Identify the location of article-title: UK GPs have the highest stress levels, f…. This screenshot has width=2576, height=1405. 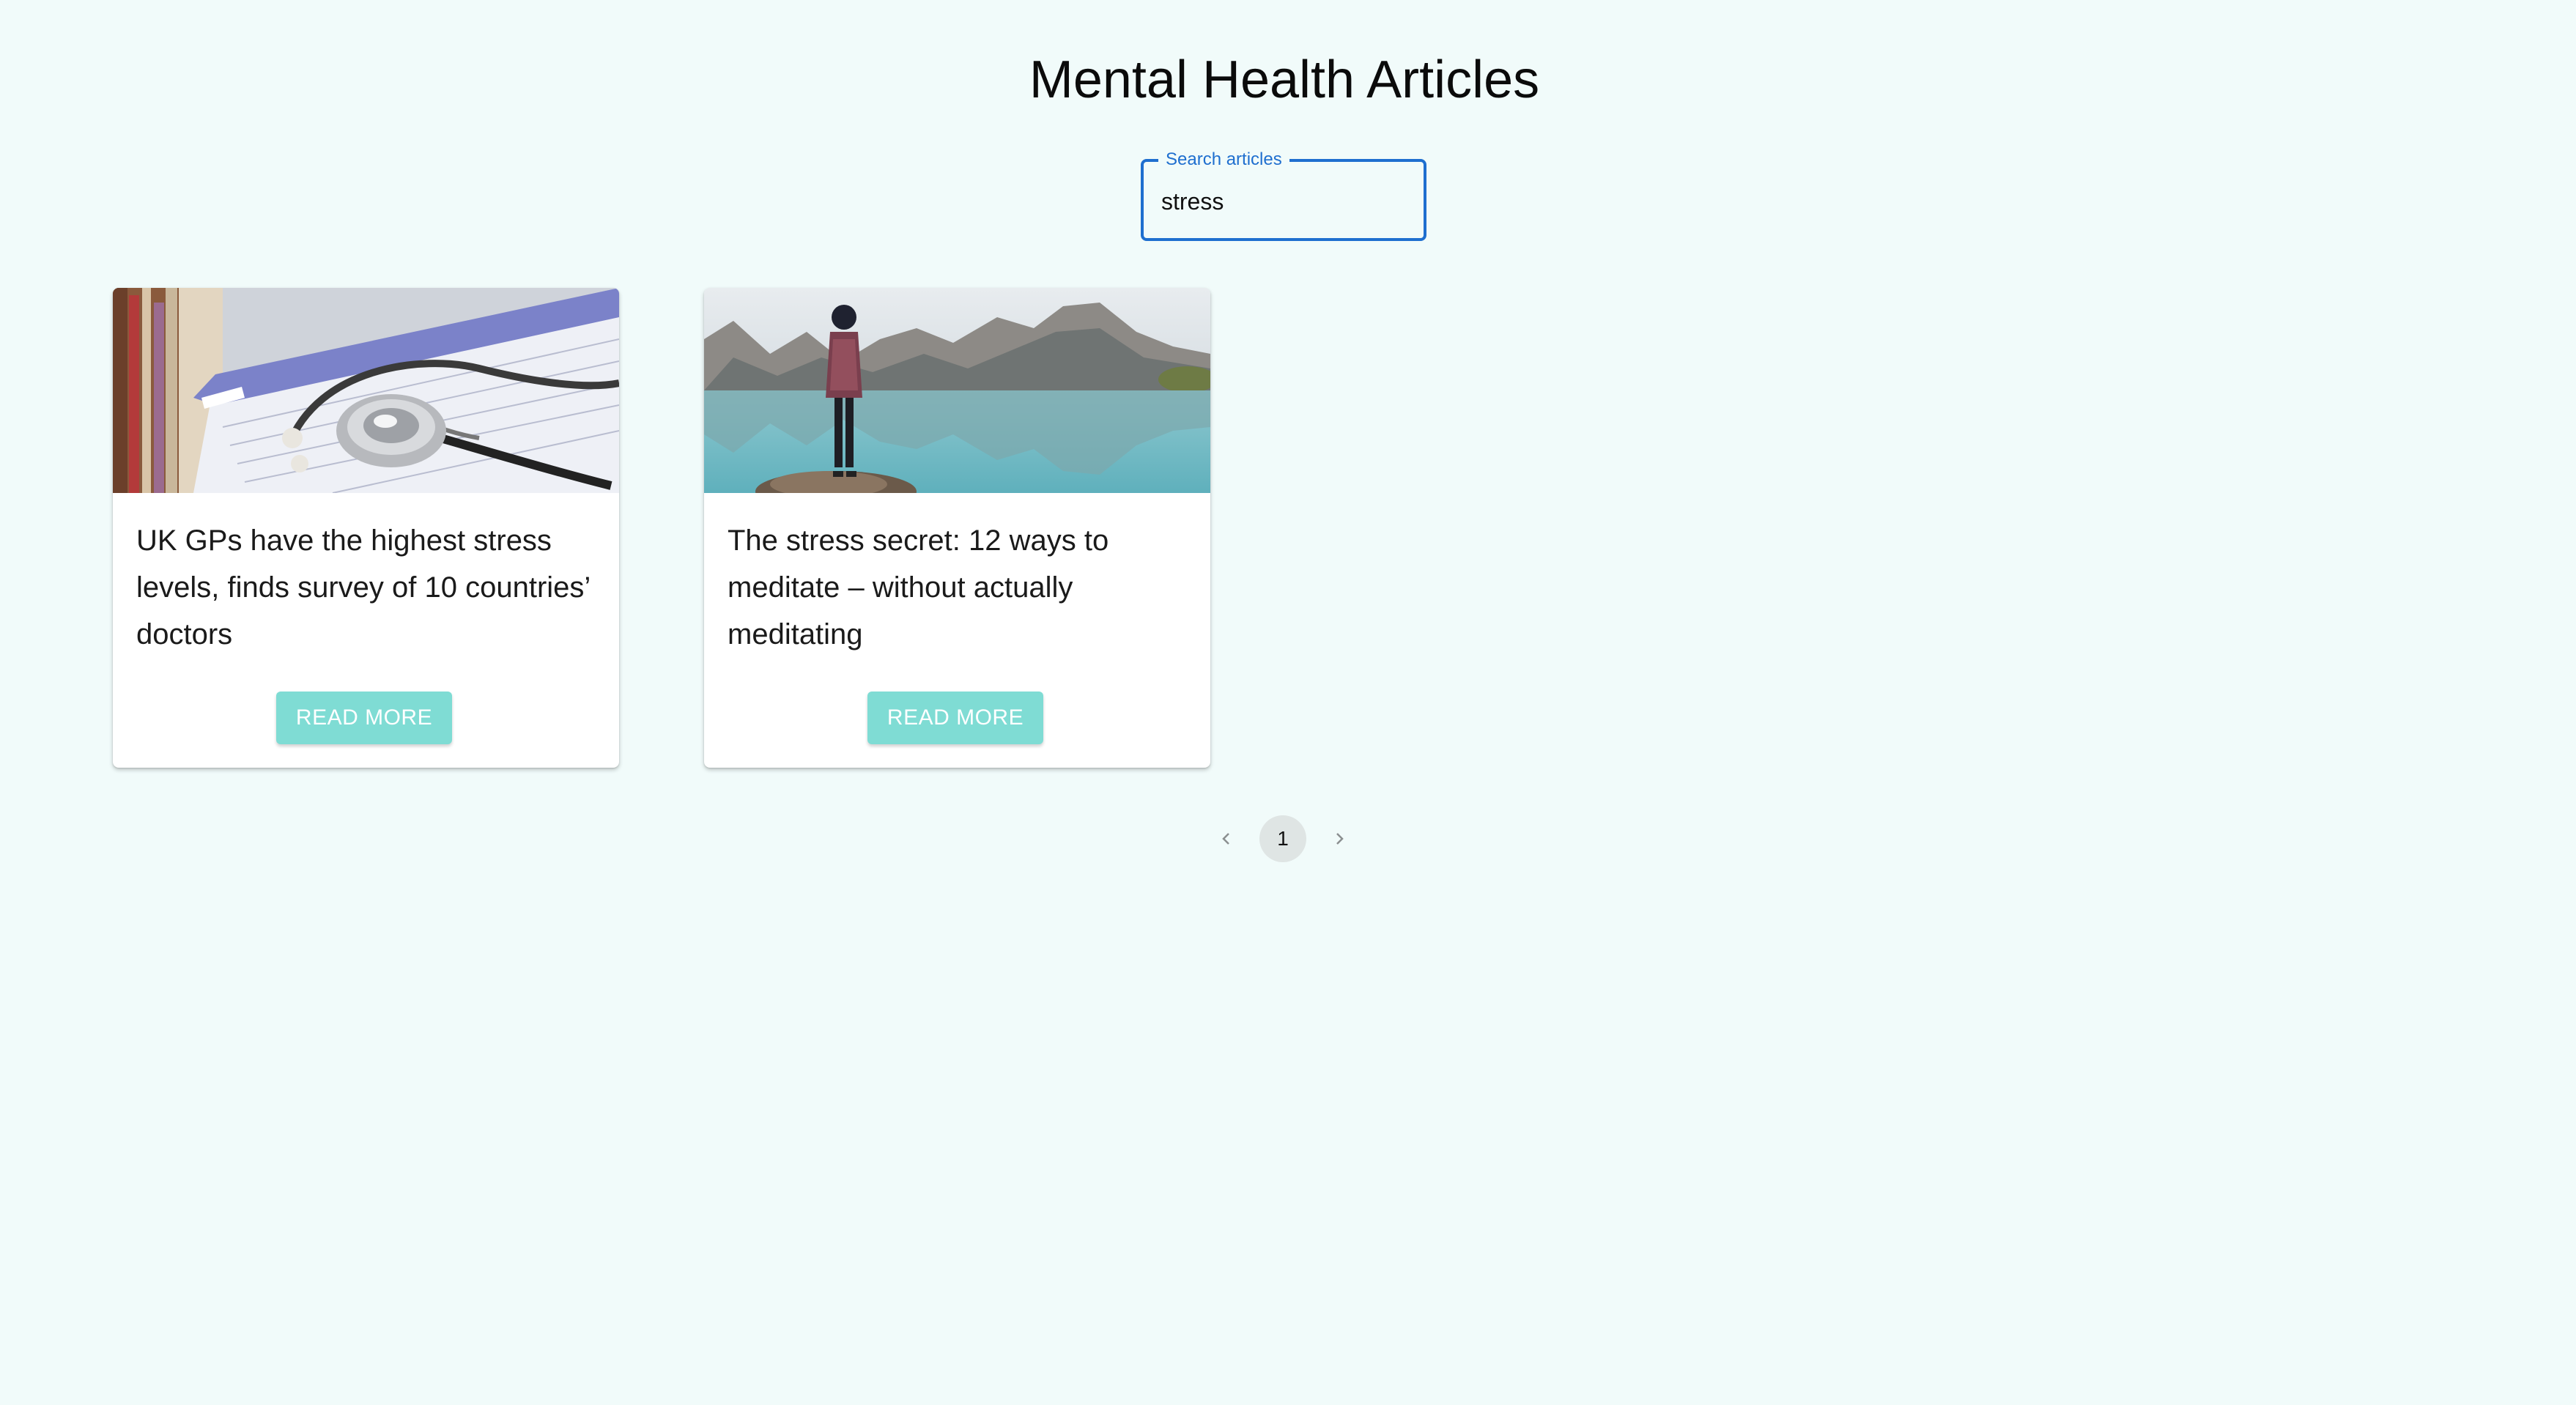
(367, 587).